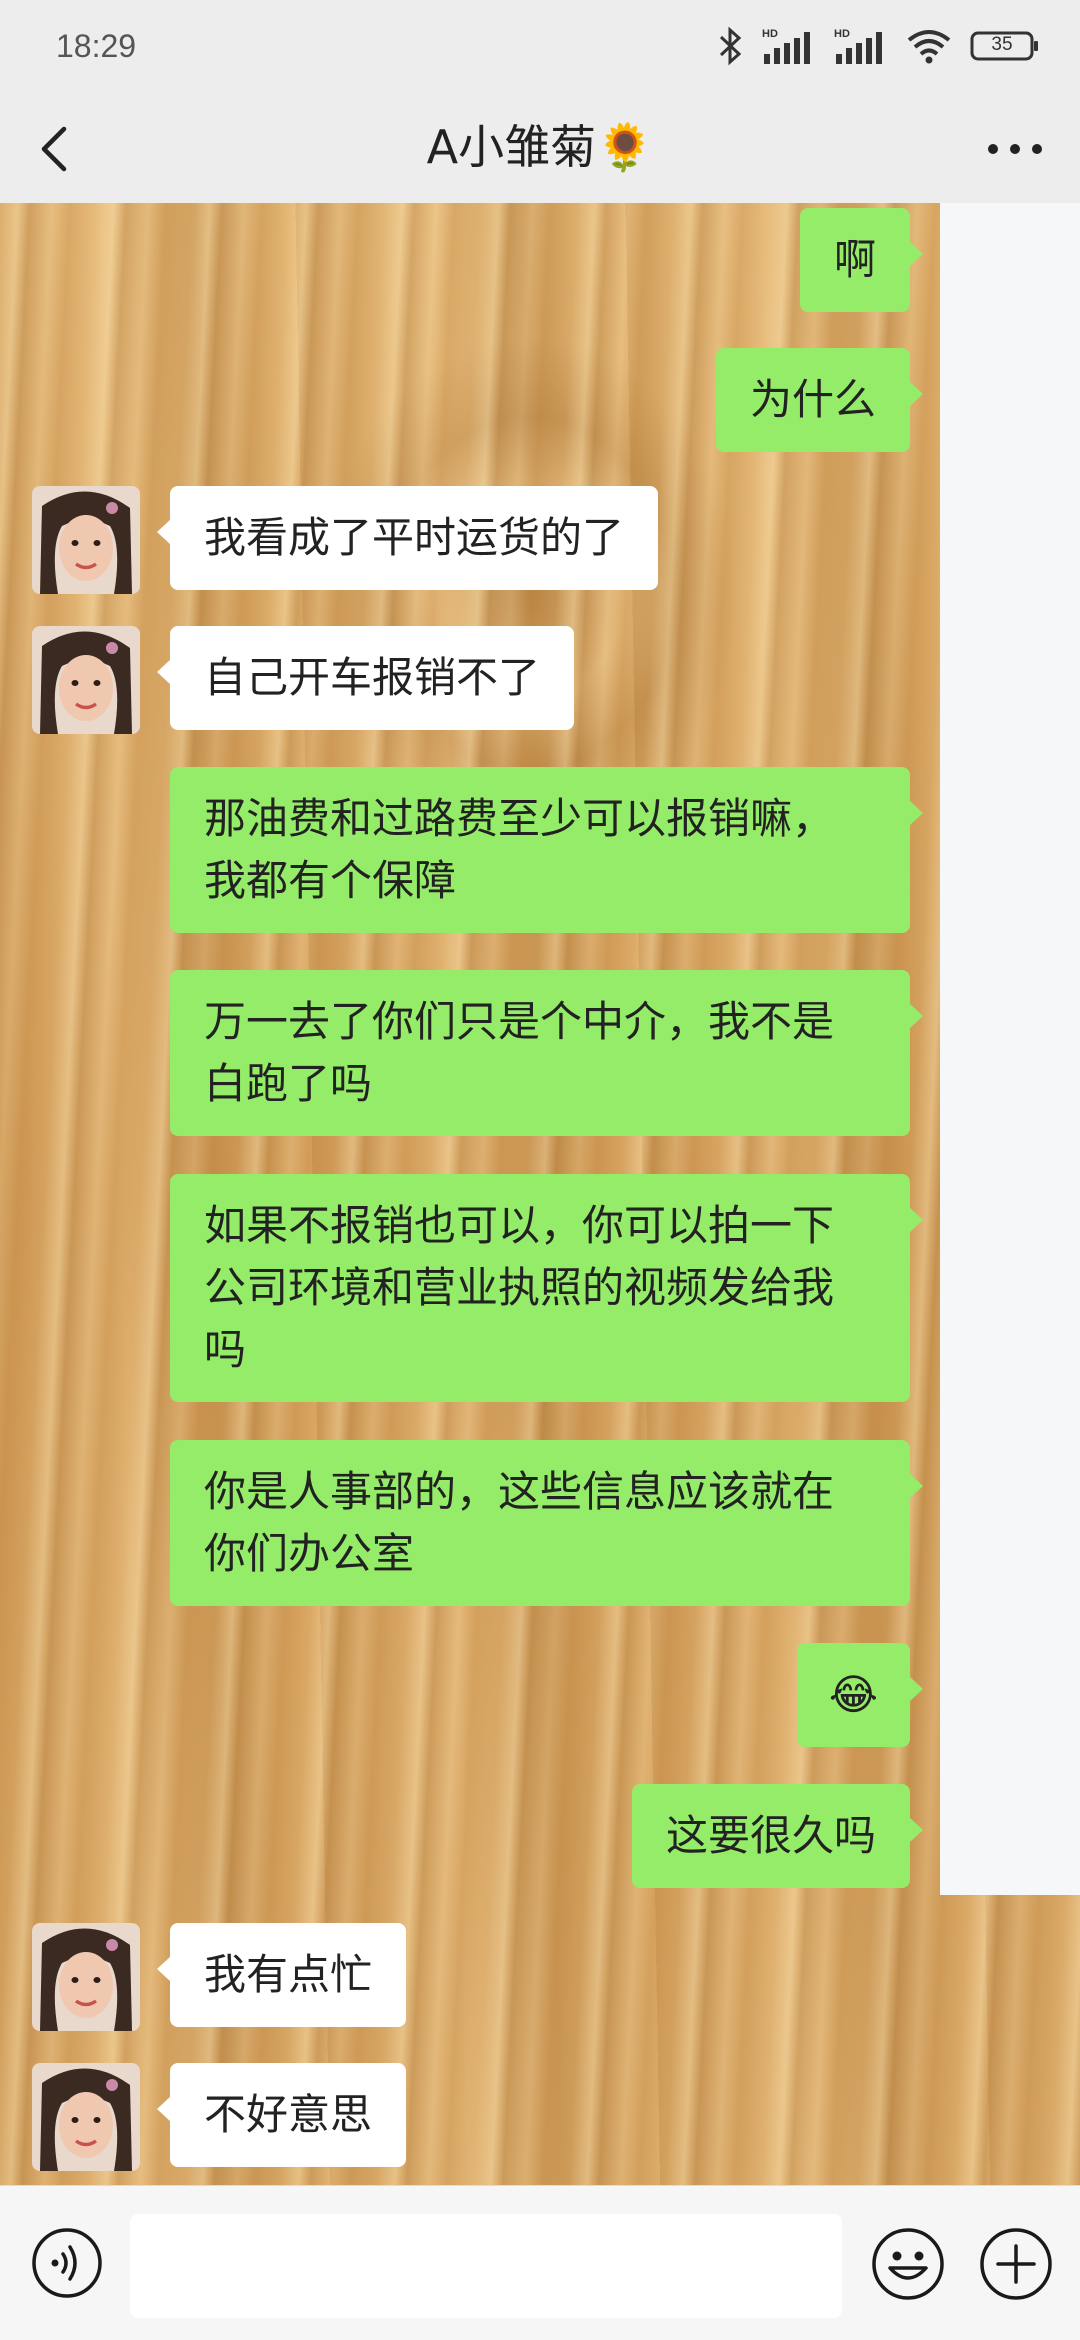  I want to click on more-functions-button, so click(1016, 2264).